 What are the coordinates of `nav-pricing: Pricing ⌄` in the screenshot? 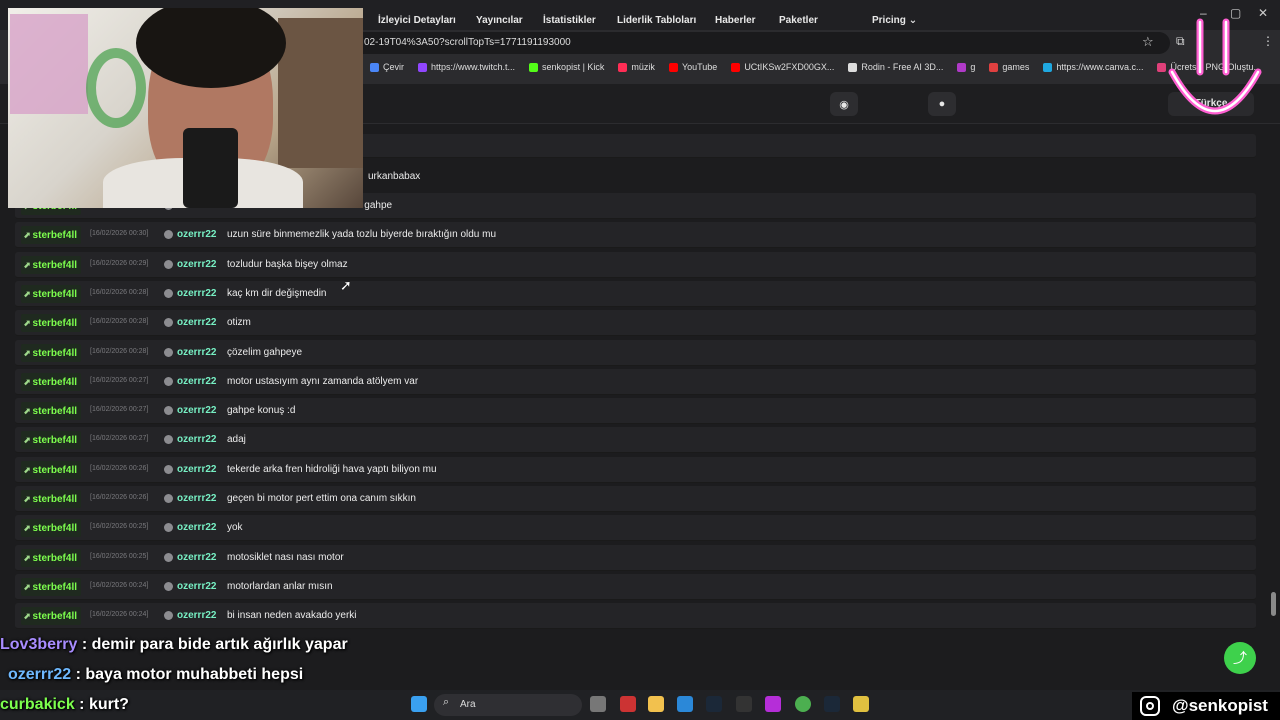 It's located at (894, 20).